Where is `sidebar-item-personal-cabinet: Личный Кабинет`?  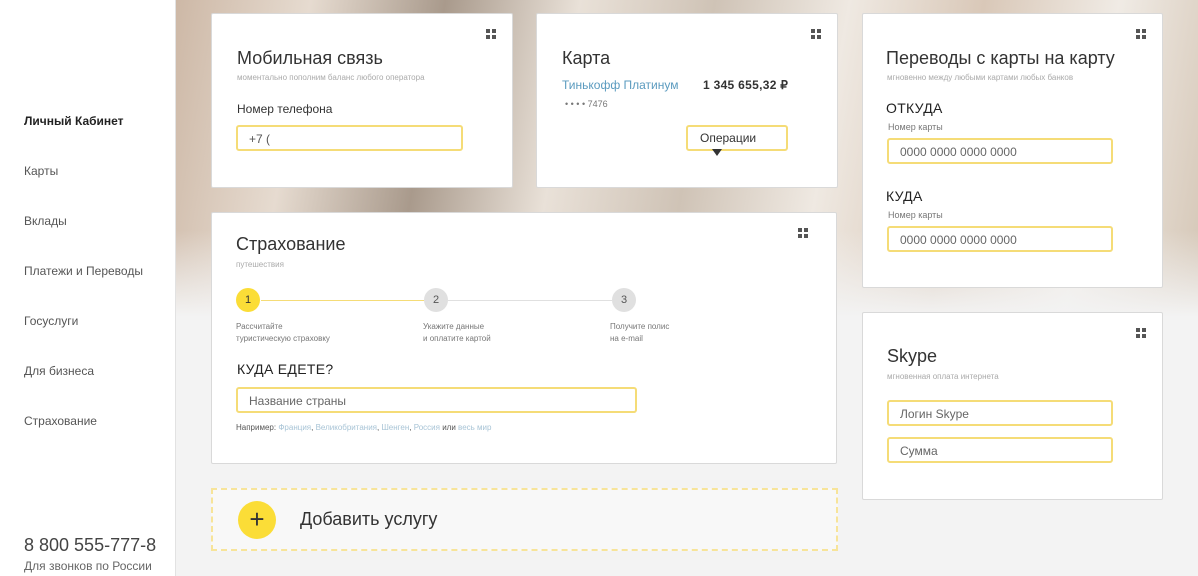 sidebar-item-personal-cabinet: Личный Кабинет is located at coordinates (74, 121).